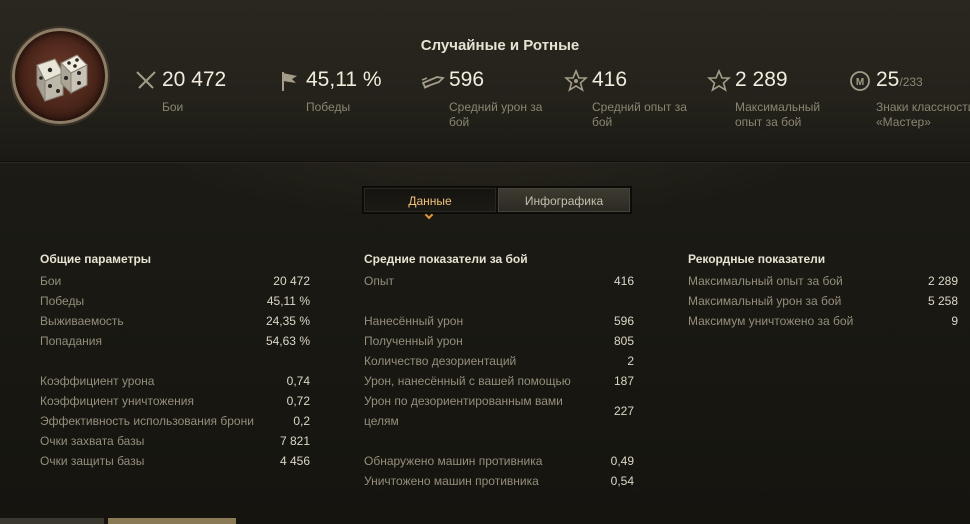  I want to click on mastery-badge-icon: M, so click(860, 81).